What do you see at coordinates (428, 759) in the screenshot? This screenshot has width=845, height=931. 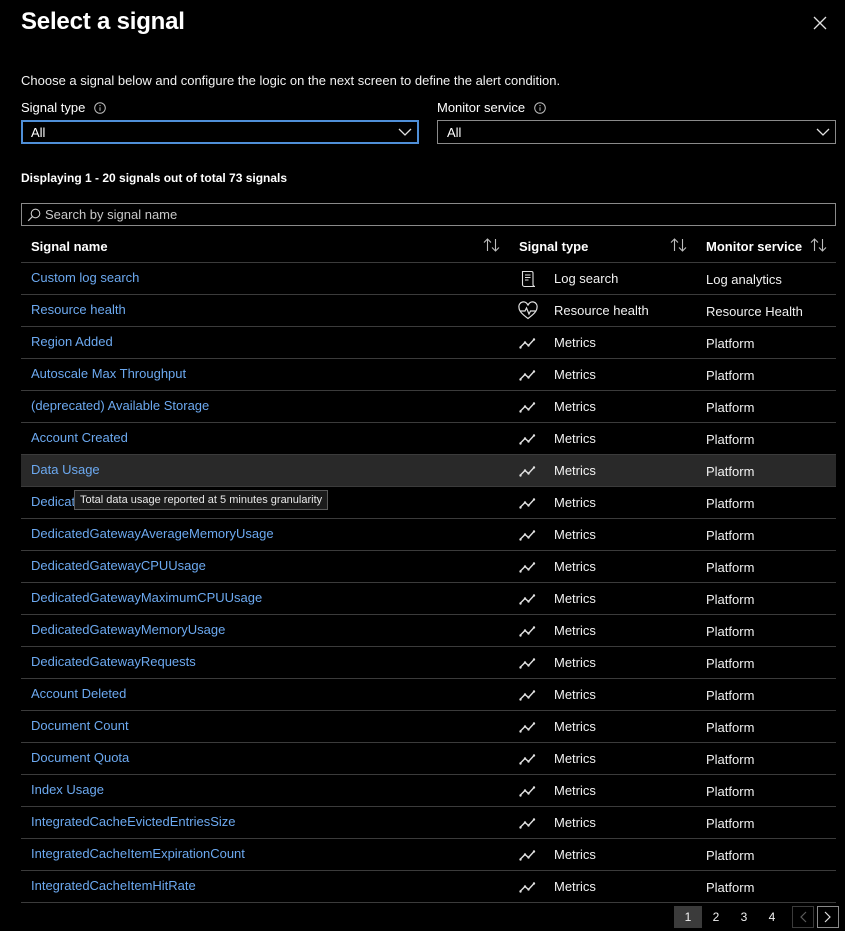 I see `table-row: Document Quota Metrics Platform` at bounding box center [428, 759].